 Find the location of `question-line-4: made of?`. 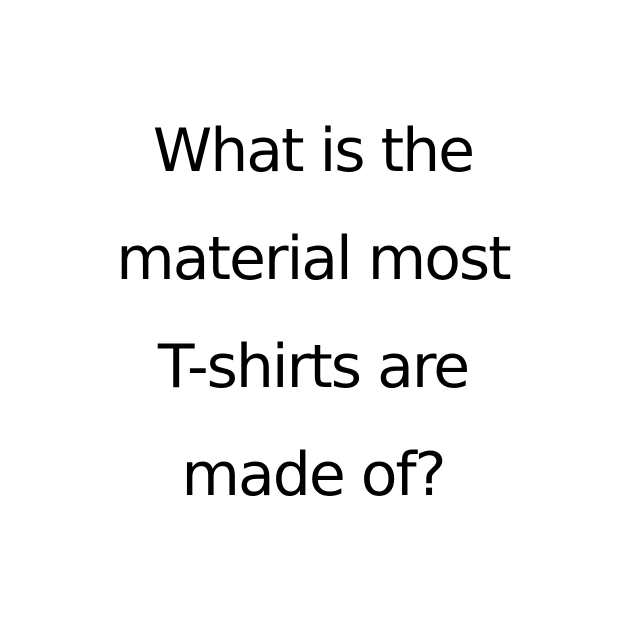

question-line-4: made of? is located at coordinates (314, 475).